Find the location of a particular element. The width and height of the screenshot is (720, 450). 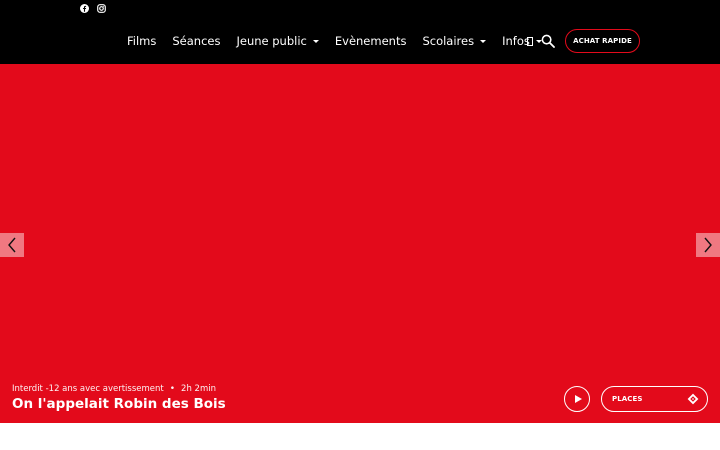

movie-title: On l'appelait Robin des Bois is located at coordinates (119, 404).